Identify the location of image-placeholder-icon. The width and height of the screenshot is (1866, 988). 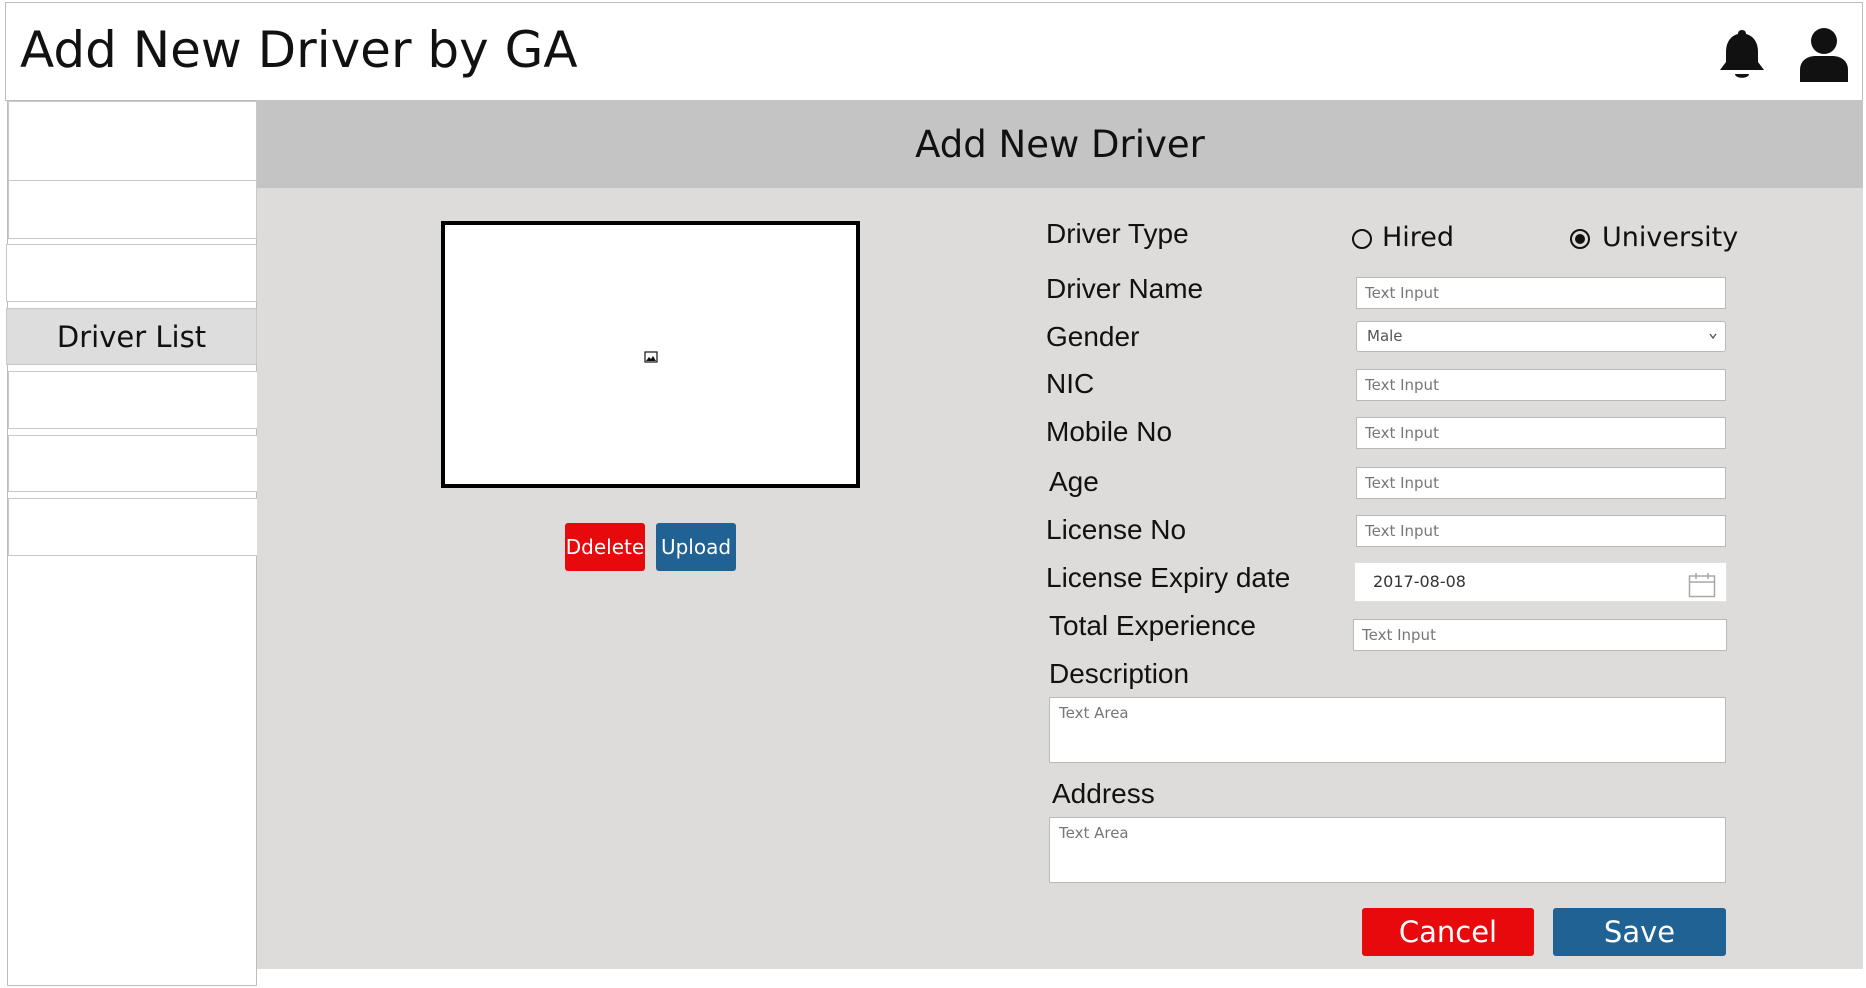
(651, 355).